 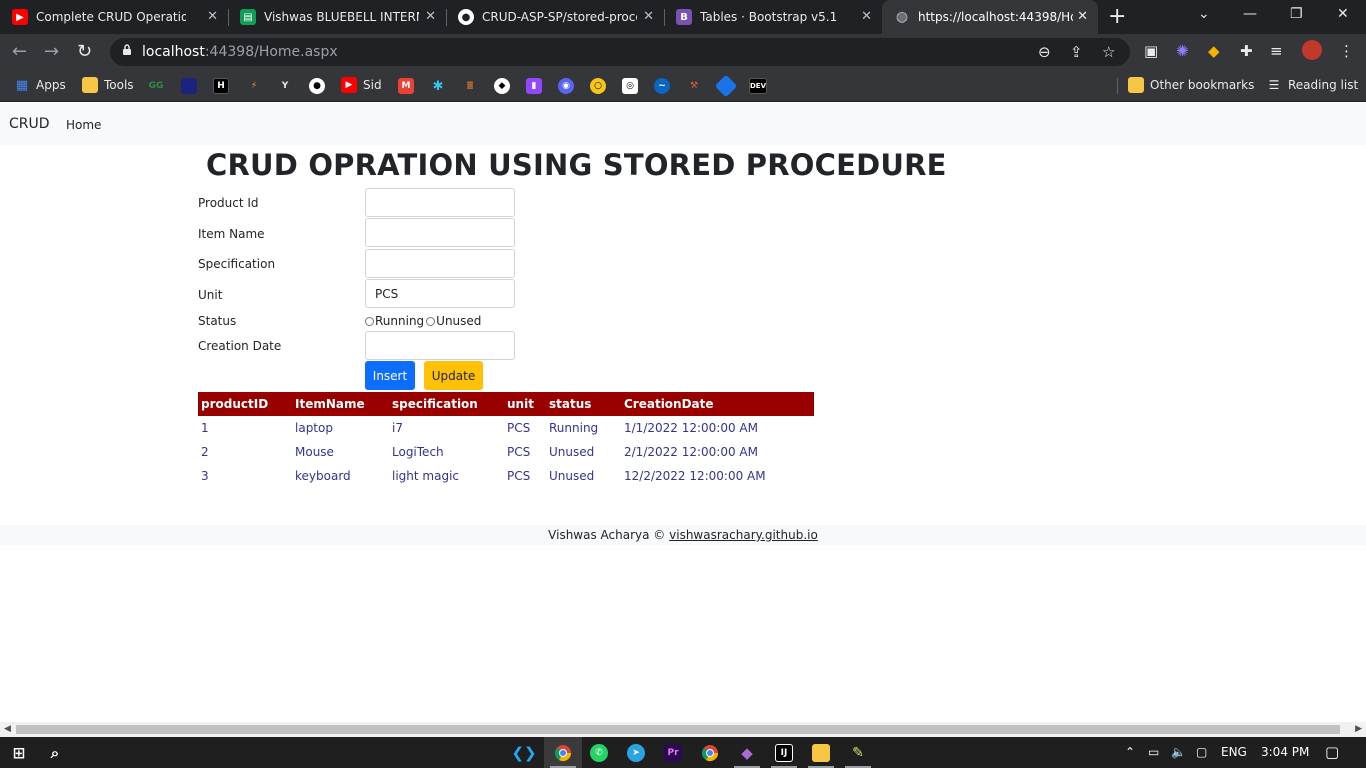 I want to click on reader-icon: ▣, so click(x=1151, y=51).